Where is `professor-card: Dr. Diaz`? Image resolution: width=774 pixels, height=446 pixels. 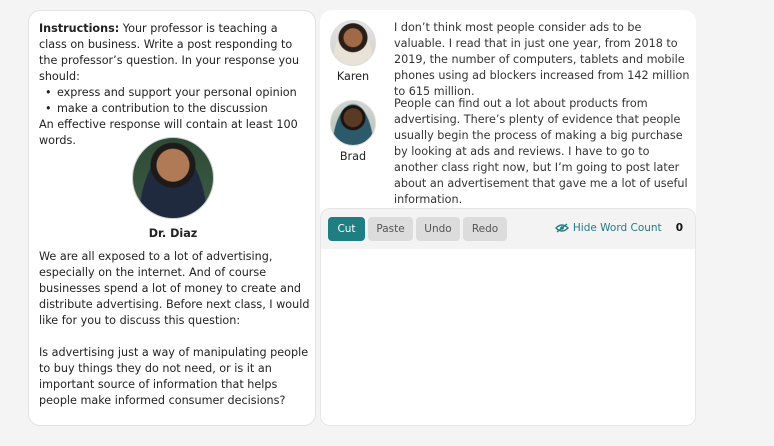
professor-card: Dr. Diaz is located at coordinates (173, 188).